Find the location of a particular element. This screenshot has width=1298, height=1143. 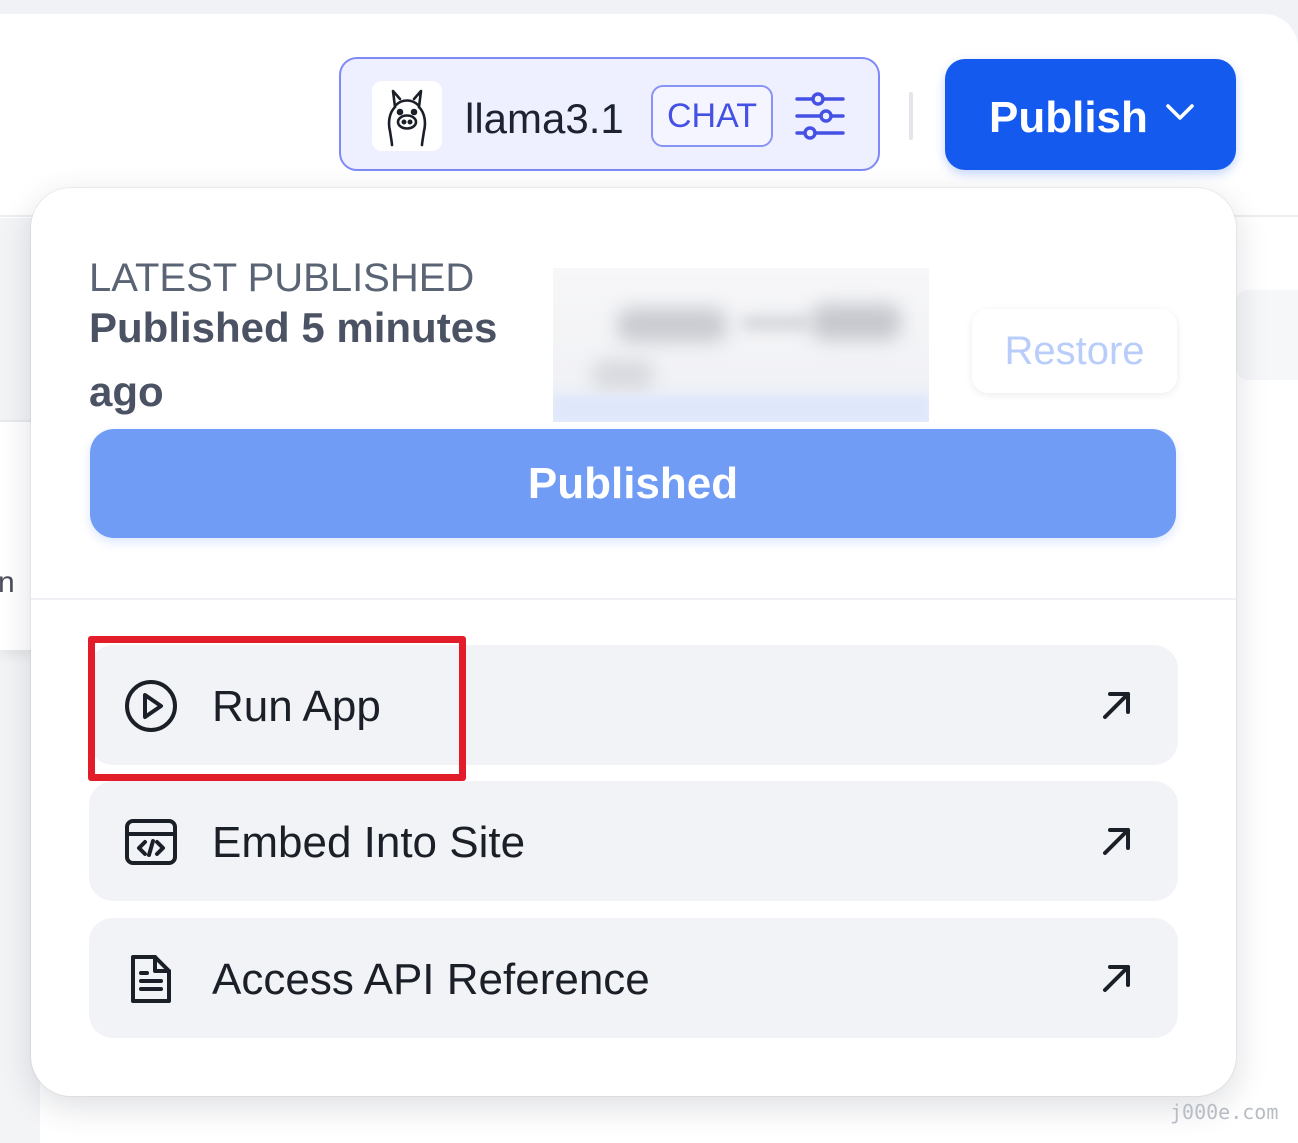

publish-button: Publish is located at coordinates (1090, 114).